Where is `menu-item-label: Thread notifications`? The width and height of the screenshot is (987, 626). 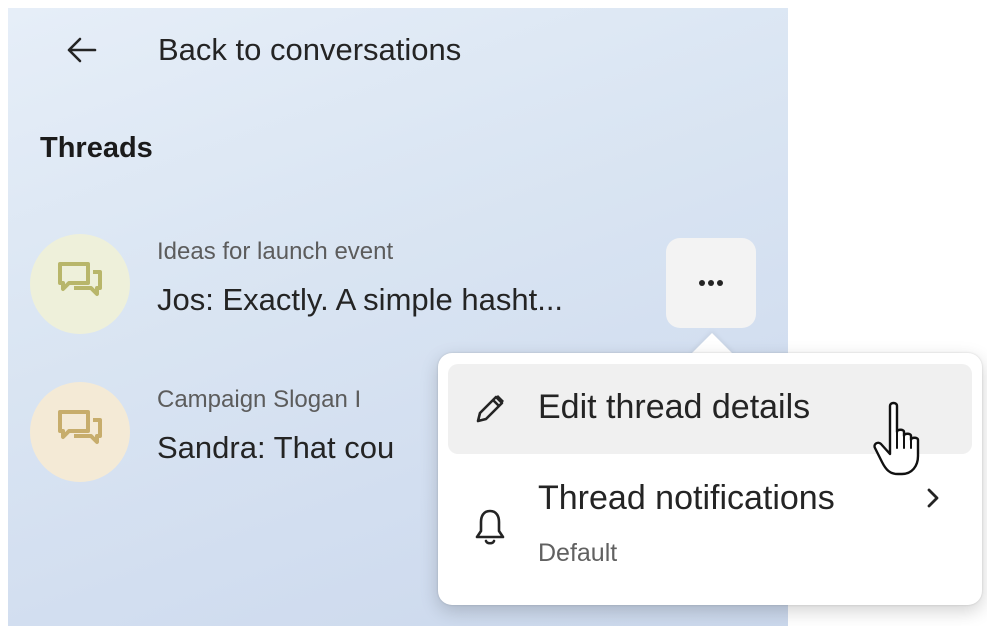
menu-item-label: Thread notifications is located at coordinates (686, 498).